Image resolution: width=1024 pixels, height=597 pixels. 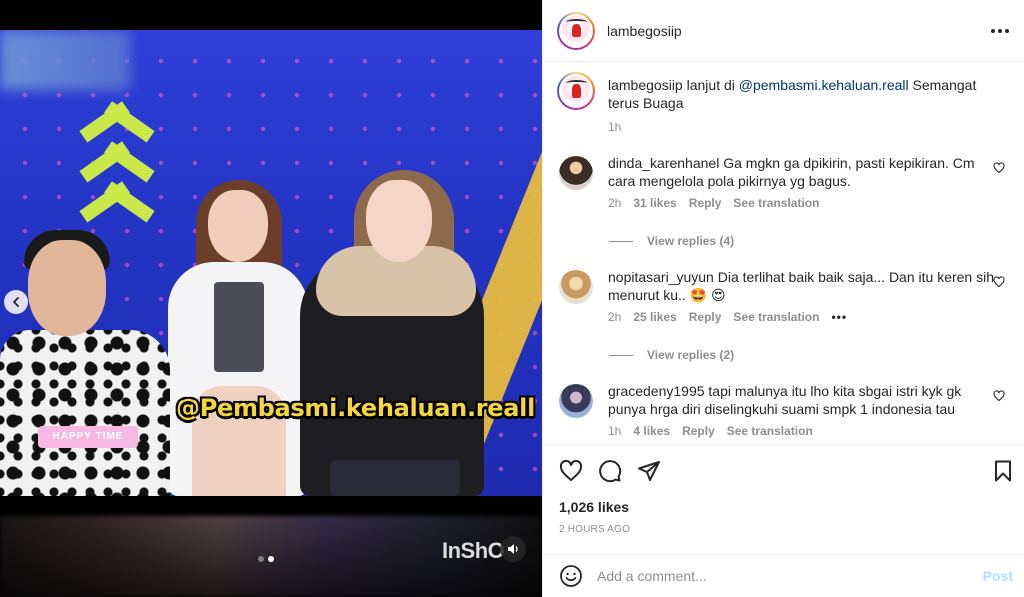 I want to click on comment-username: dinda_karenhanel, so click(x=663, y=163).